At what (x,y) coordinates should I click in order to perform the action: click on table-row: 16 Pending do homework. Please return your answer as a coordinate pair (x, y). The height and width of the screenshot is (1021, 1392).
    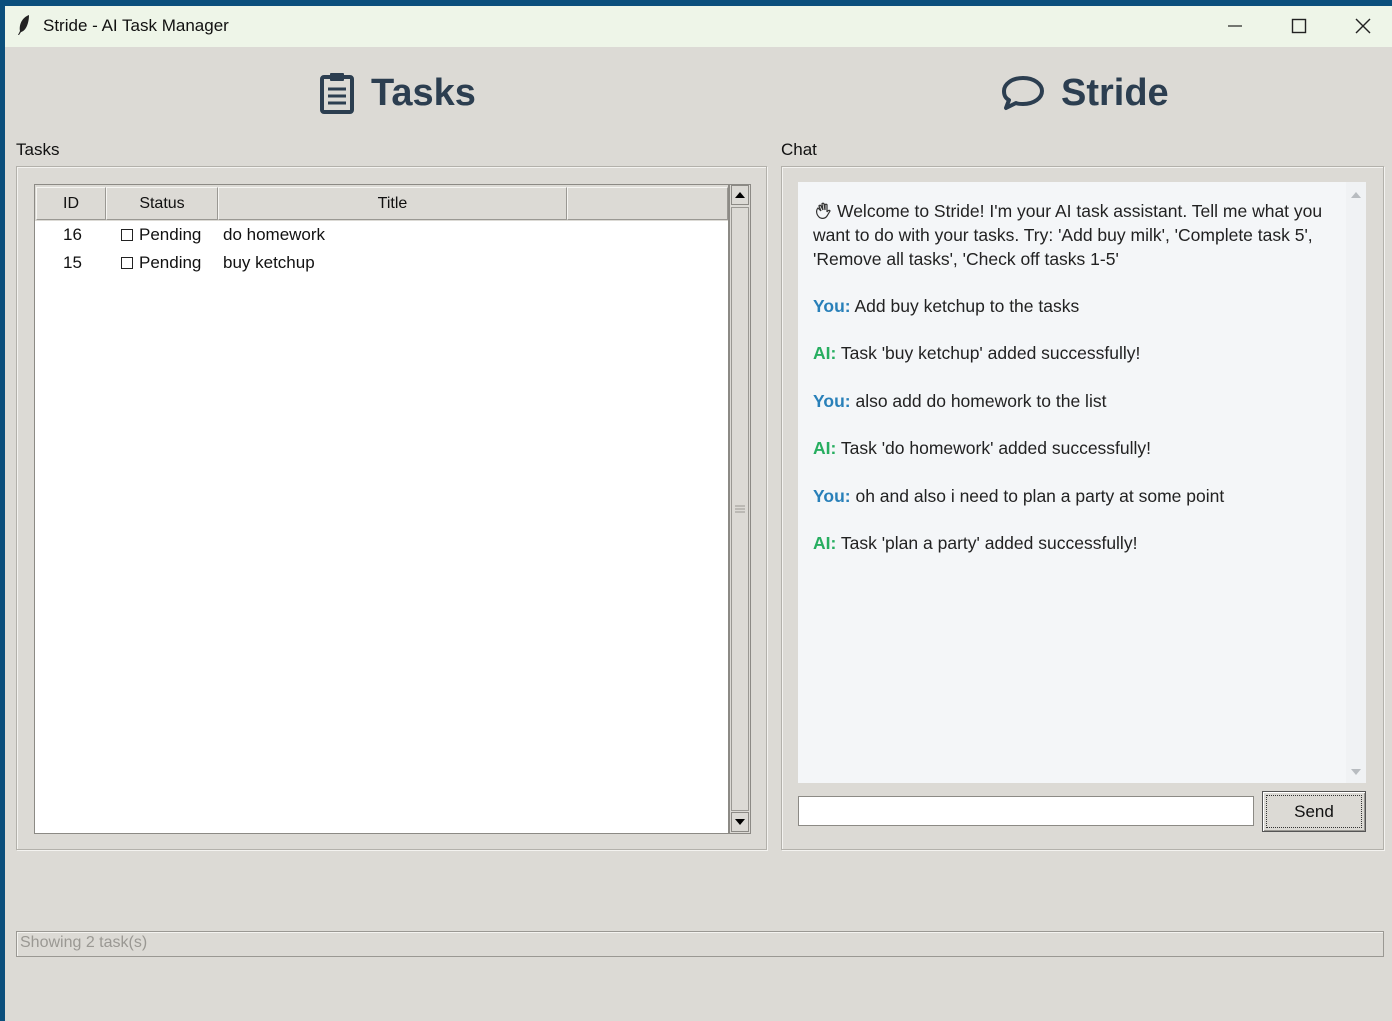
    Looking at the image, I should click on (381, 235).